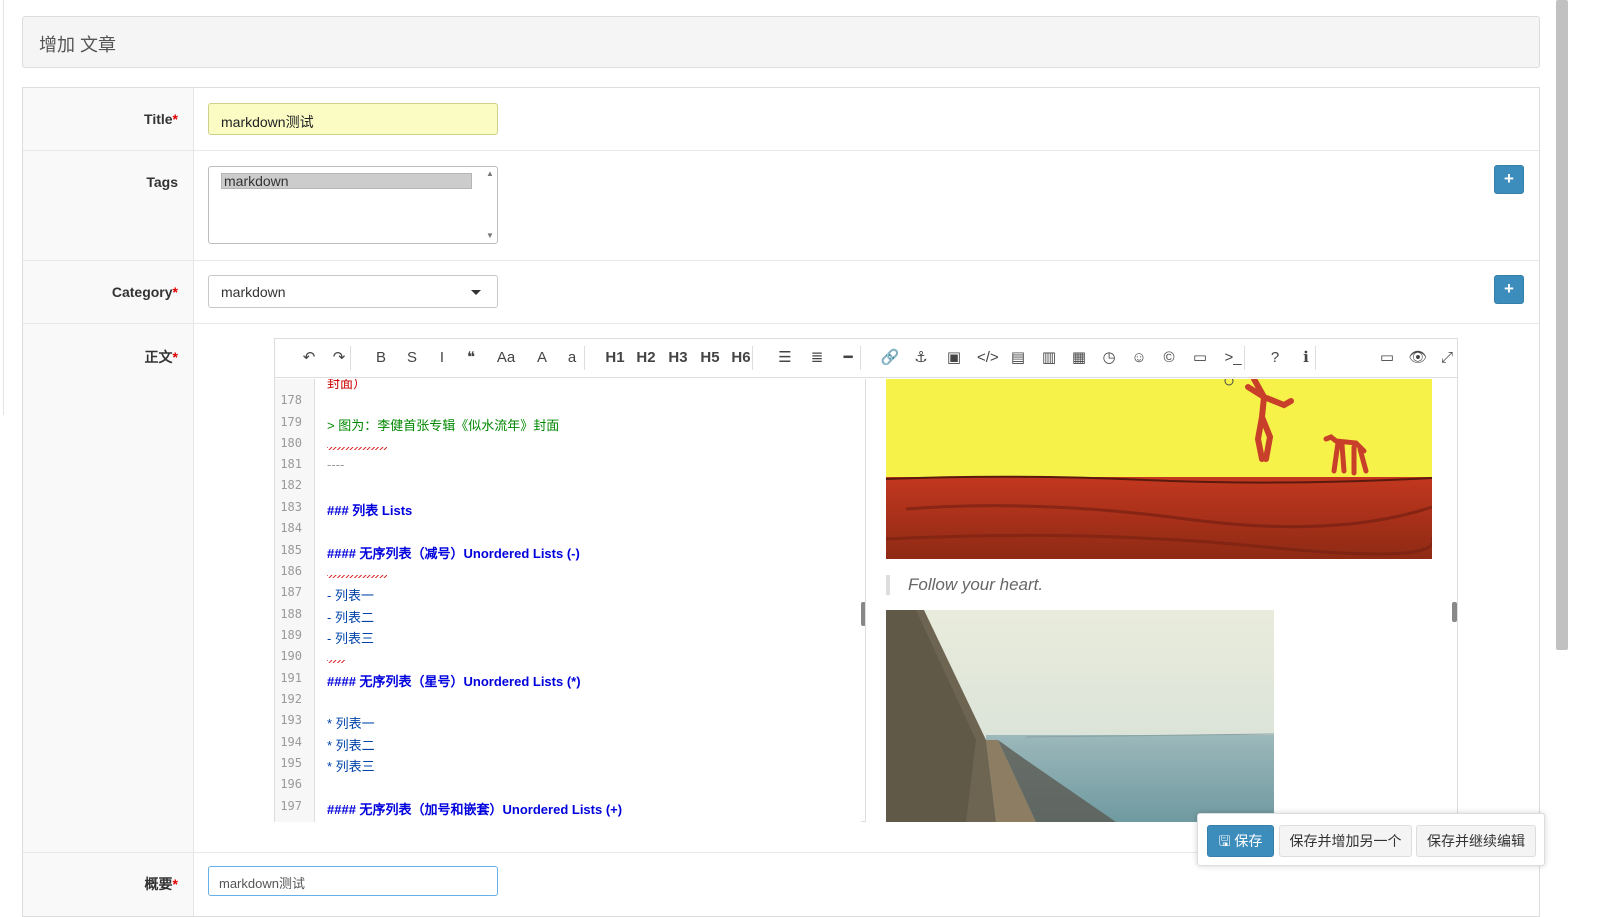  What do you see at coordinates (2, 207) in the screenshot?
I see `sidebar-edge` at bounding box center [2, 207].